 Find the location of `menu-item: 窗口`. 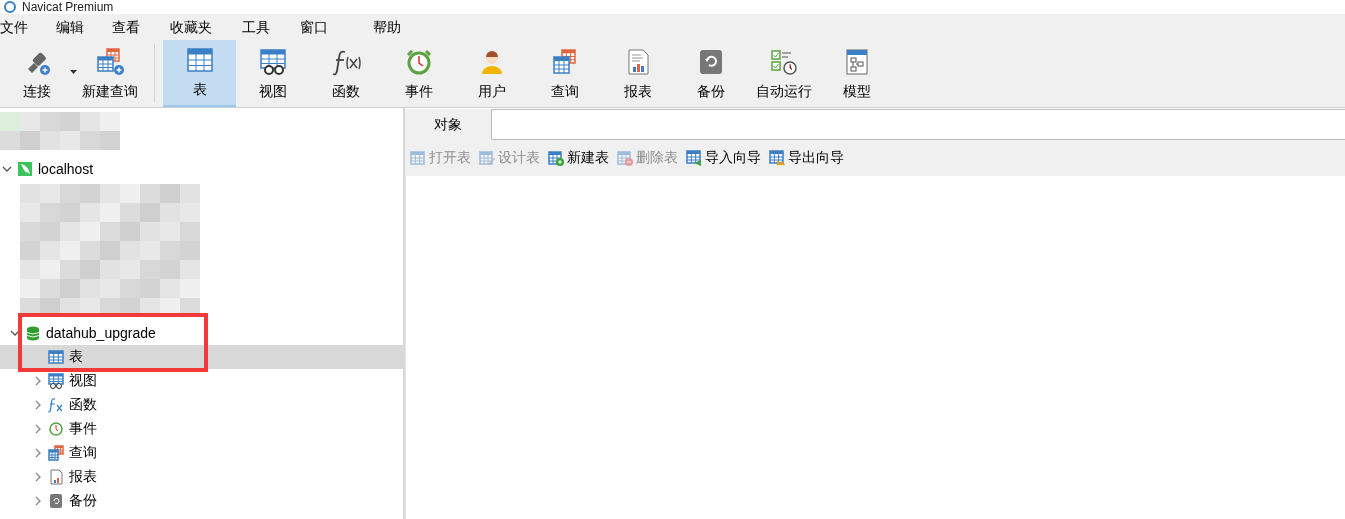

menu-item: 窗口 is located at coordinates (314, 27).